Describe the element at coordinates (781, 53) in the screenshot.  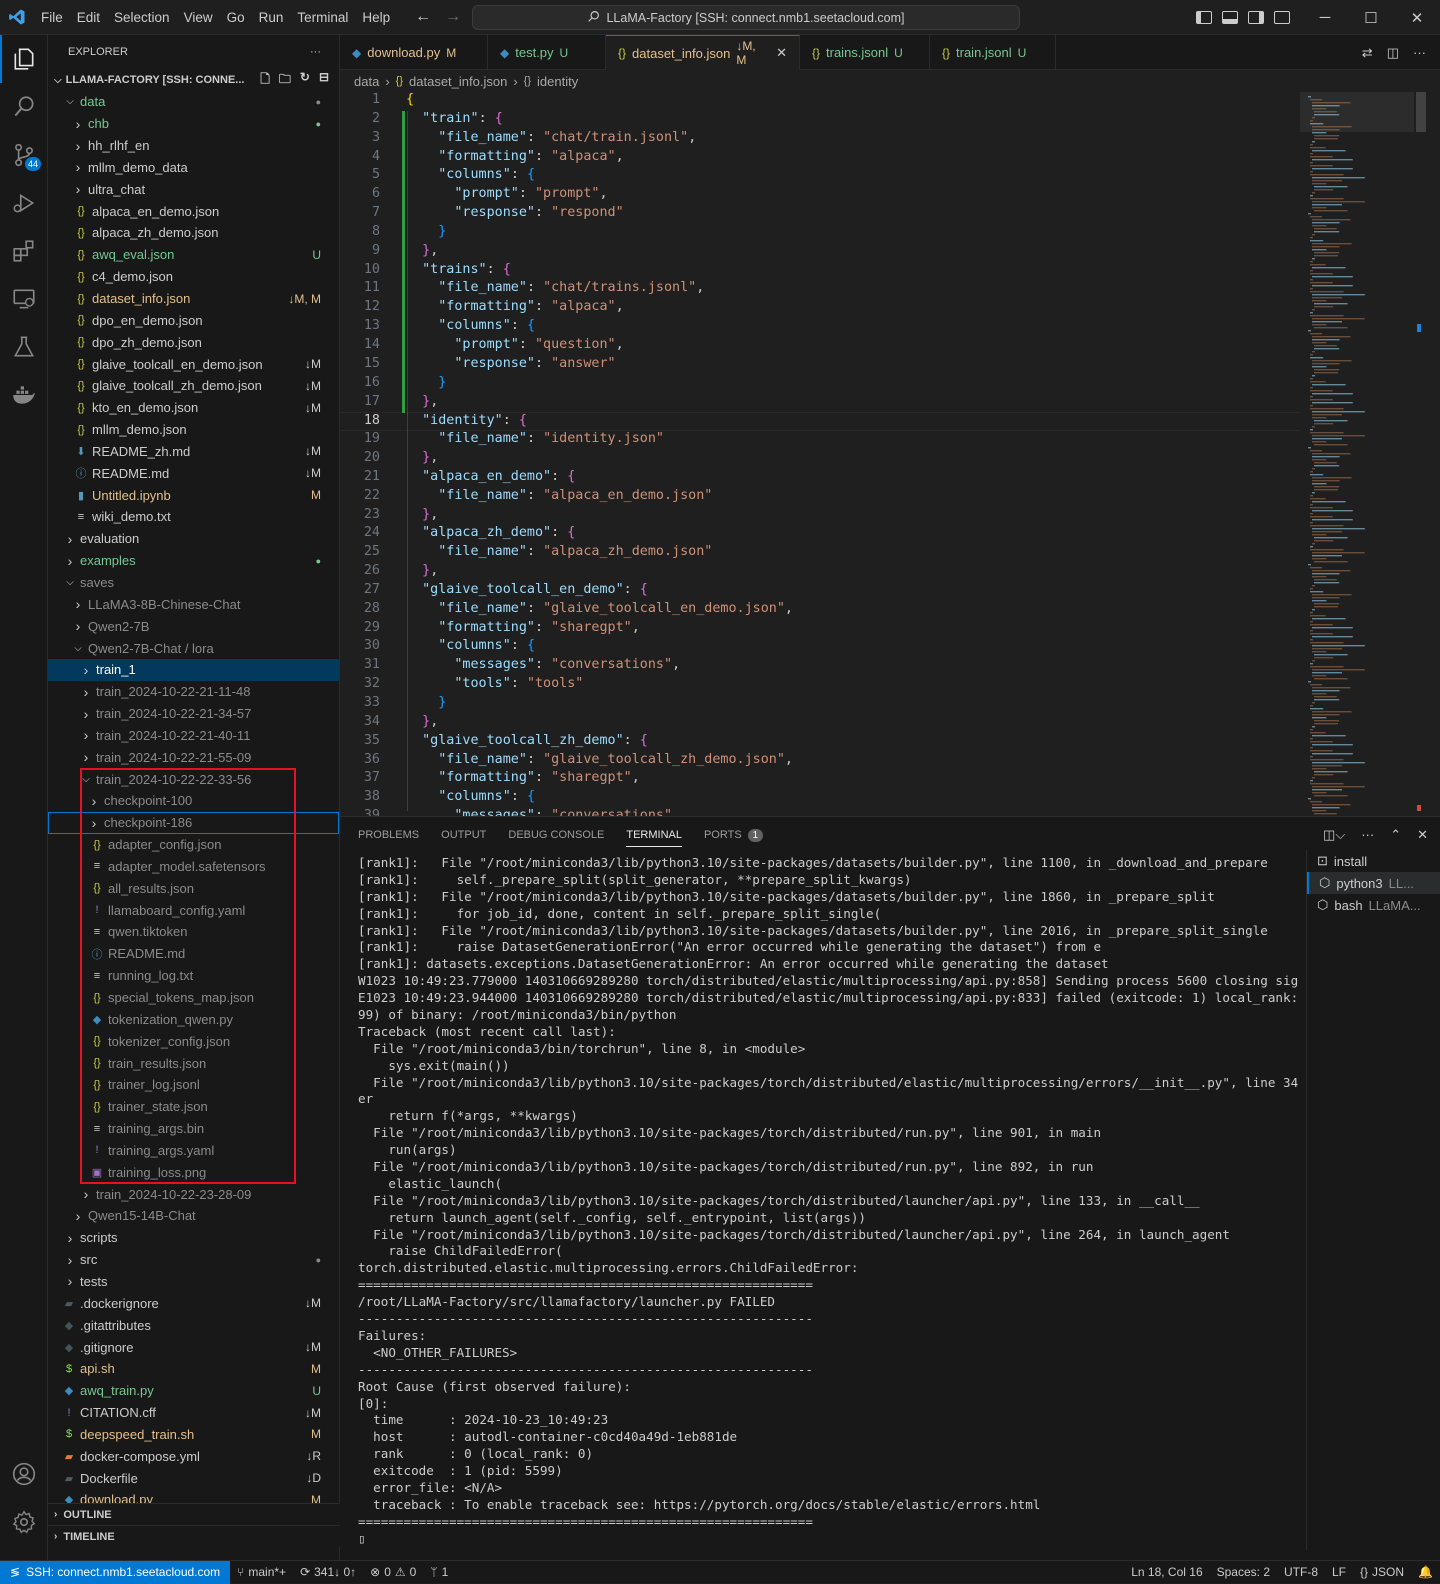
I see `close-tab-icon: ✕` at that location.